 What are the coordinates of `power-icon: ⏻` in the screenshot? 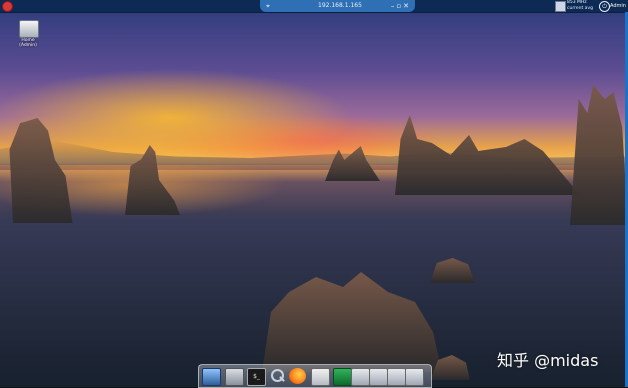 It's located at (604, 6).